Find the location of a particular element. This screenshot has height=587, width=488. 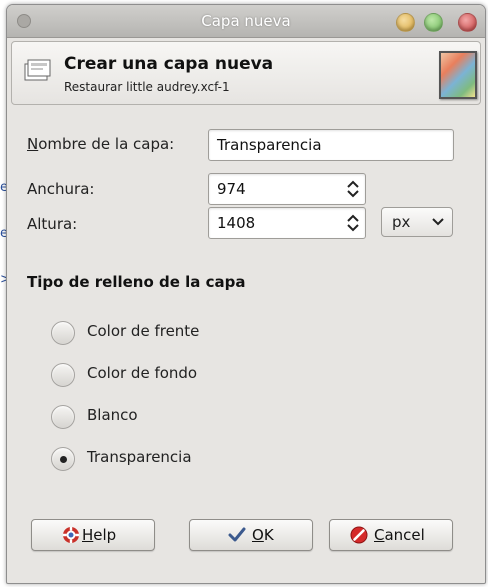

layer-name-label-text: ombre de la capa: is located at coordinates (106, 144).